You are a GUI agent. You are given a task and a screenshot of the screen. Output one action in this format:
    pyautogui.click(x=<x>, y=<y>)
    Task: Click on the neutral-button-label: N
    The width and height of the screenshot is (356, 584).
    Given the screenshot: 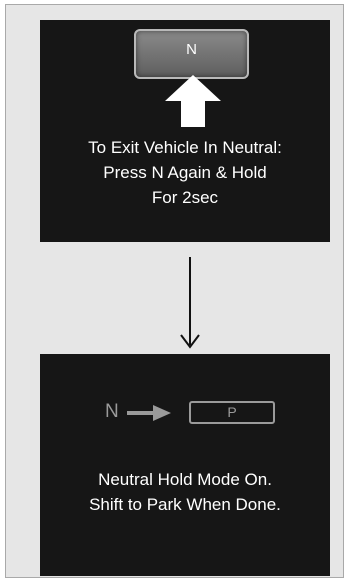 What is the action you would take?
    pyautogui.click(x=191, y=49)
    